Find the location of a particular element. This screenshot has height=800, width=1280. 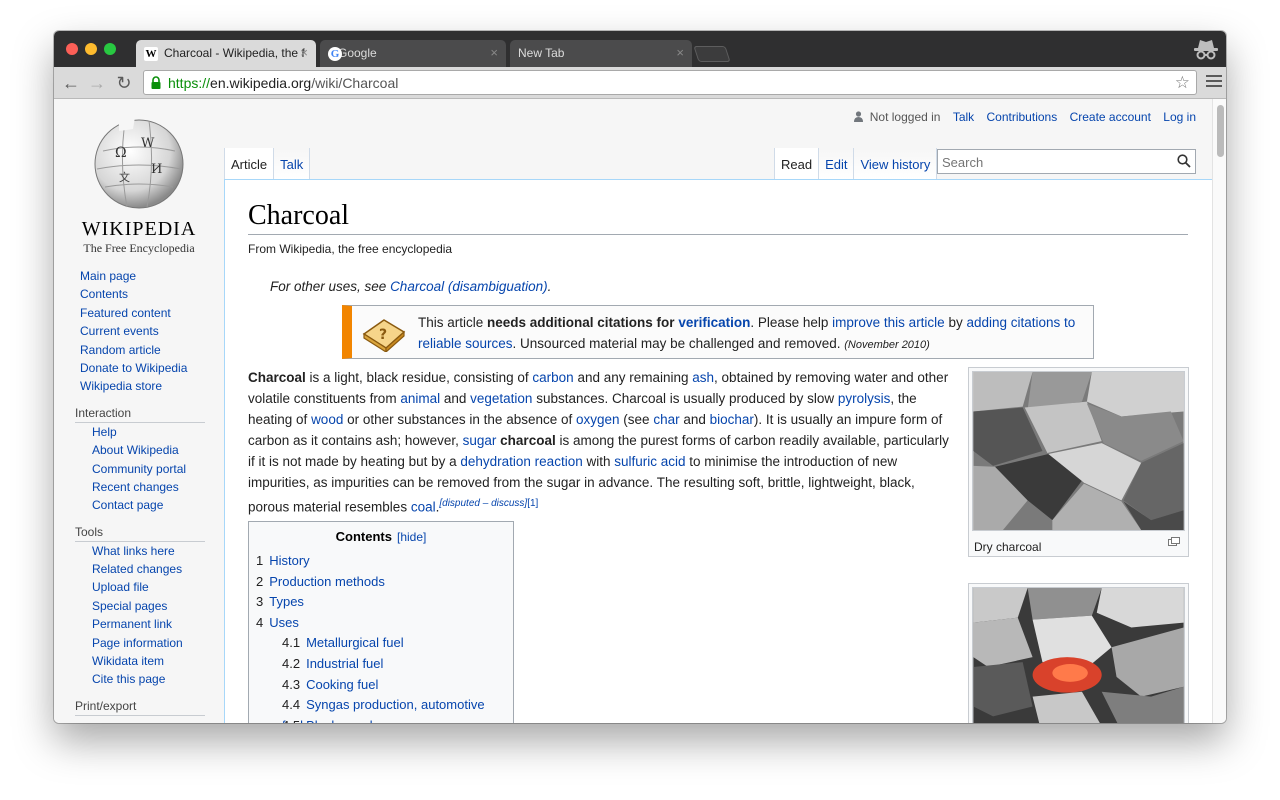

sidebar-item-contact-page: Contact page is located at coordinates (151, 505).